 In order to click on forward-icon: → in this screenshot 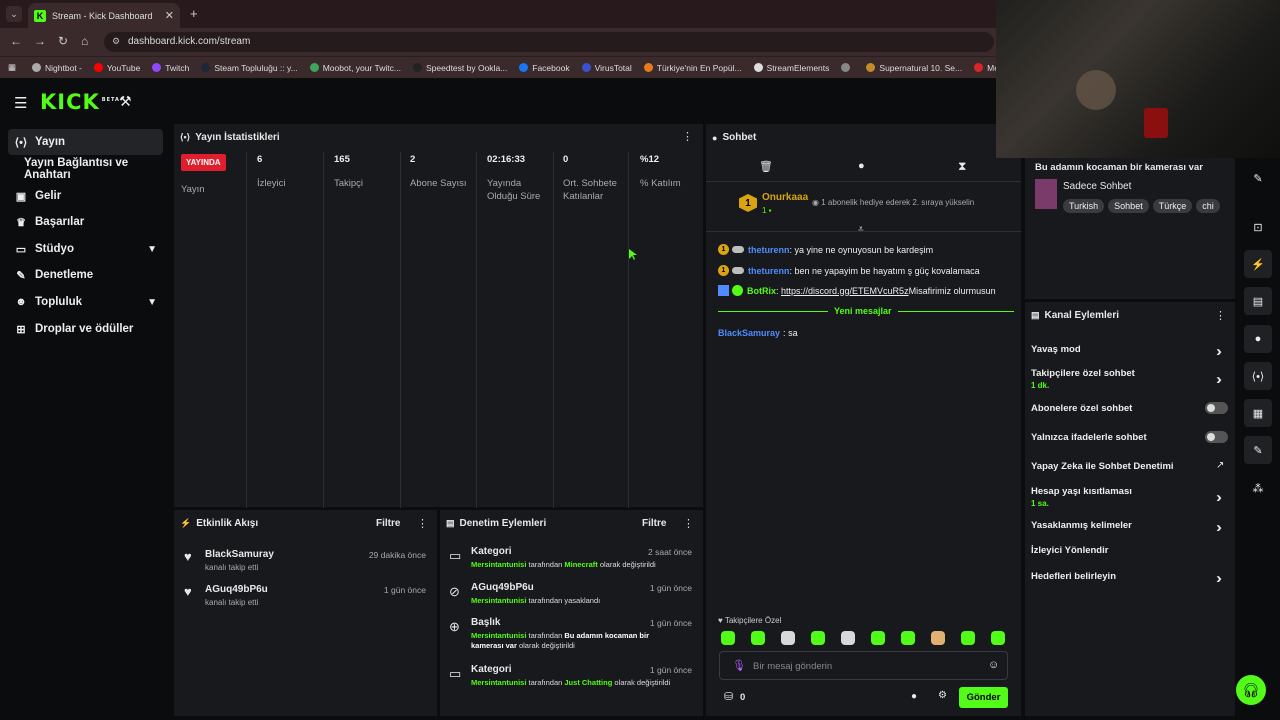, I will do `click(40, 41)`.